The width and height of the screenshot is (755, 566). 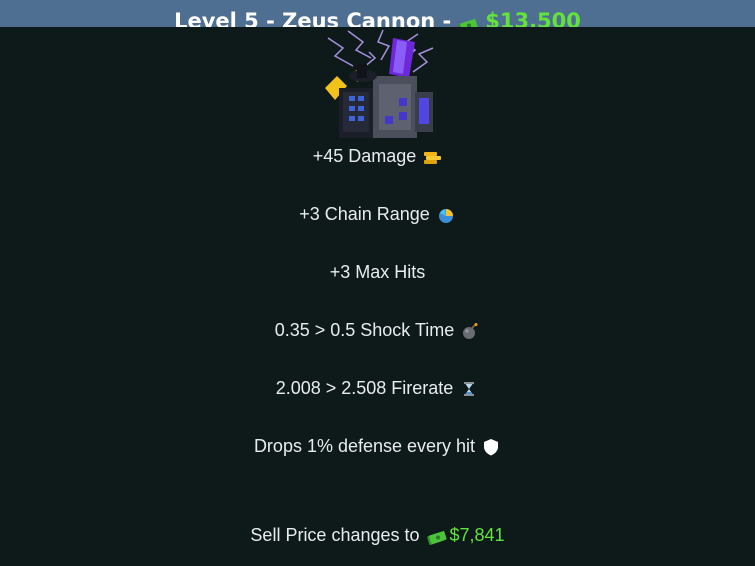 I want to click on stat-damage: +45 Damage, so click(x=377, y=156).